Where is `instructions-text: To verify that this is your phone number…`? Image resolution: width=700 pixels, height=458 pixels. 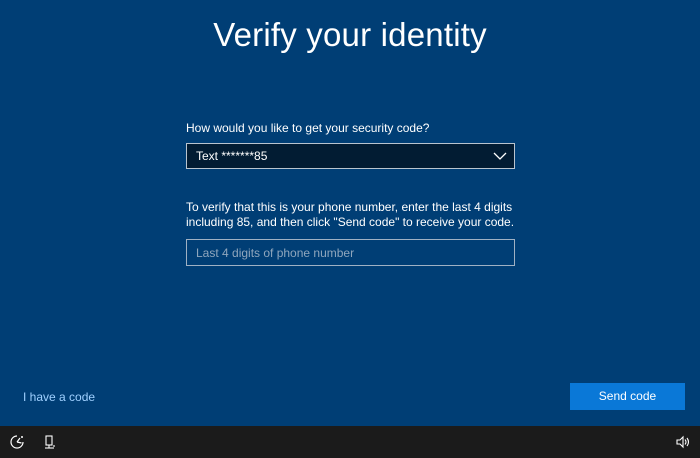
instructions-text: To verify that this is your phone number… is located at coordinates (350, 214).